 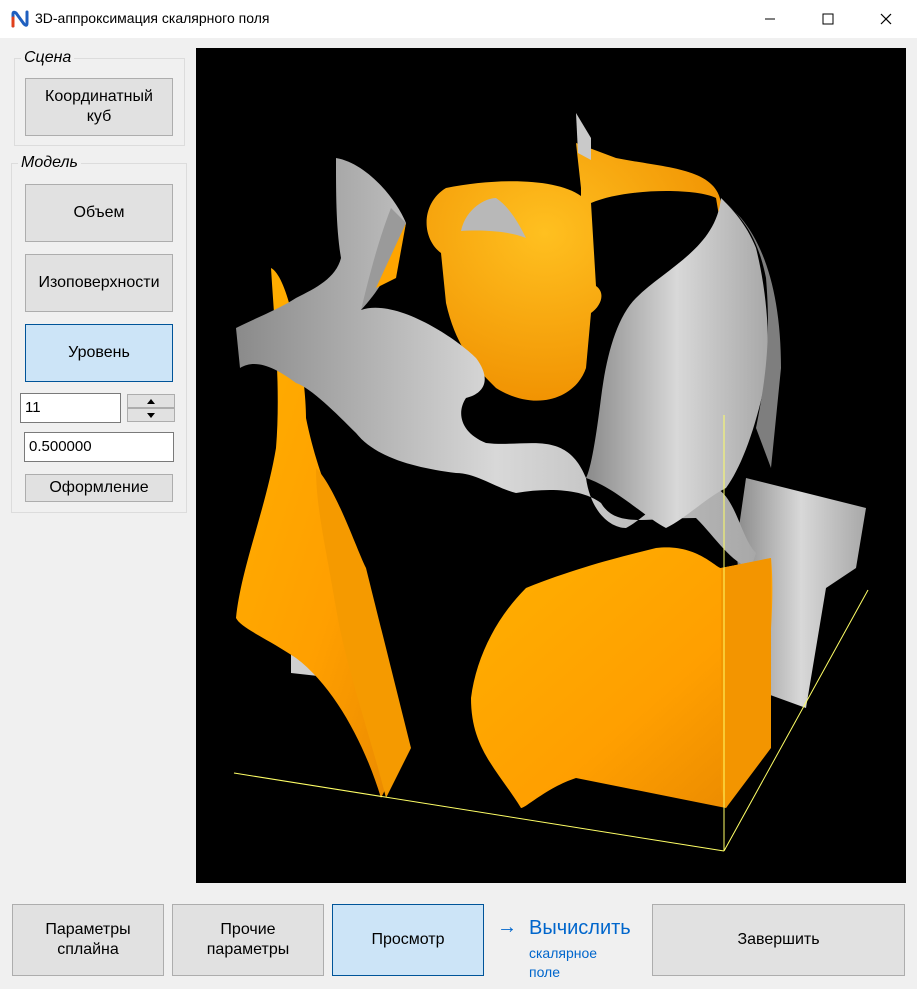 What do you see at coordinates (458, 19) in the screenshot?
I see `title-bar: 3D-аппроксимация скалярного поля` at bounding box center [458, 19].